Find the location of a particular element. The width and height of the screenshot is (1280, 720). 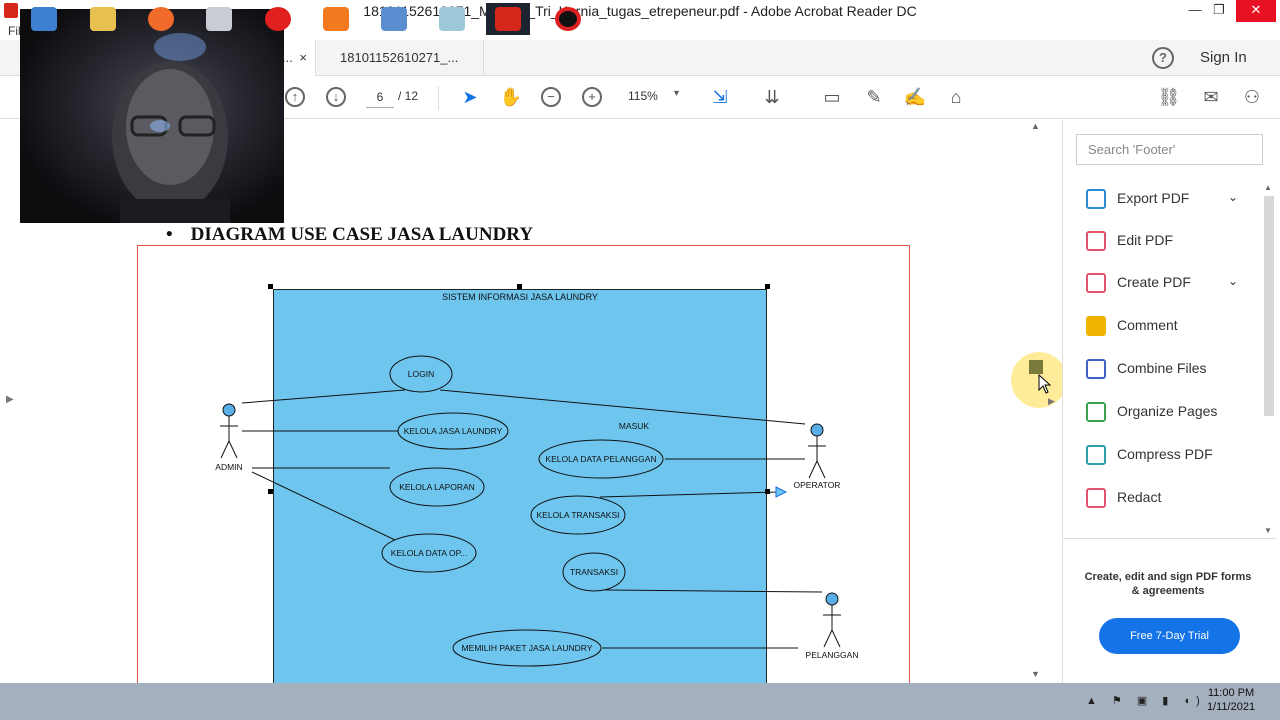

tool-compress-pdf: Compress PDF is located at coordinates (1171, 455).